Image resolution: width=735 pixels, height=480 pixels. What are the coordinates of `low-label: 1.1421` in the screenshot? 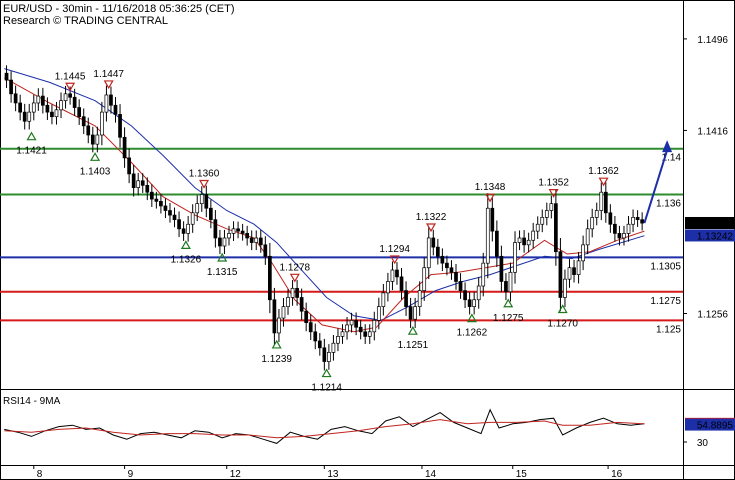 It's located at (31, 151).